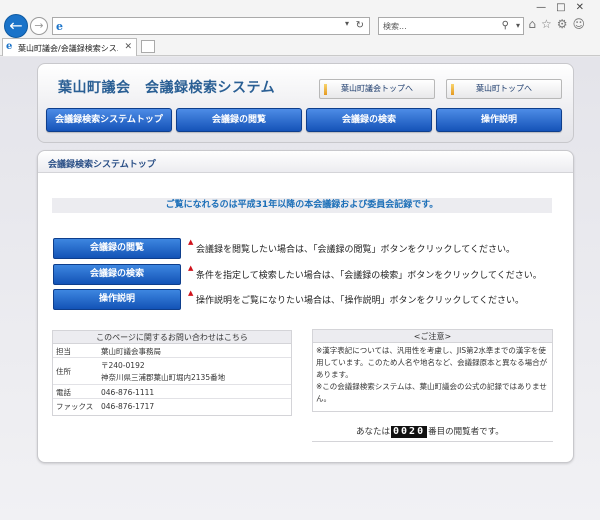 Image resolution: width=600 pixels, height=520 pixels. I want to click on instructions-description: 操作説明をご覧になりたい場合は、「操作説明」ボタンをクリックしてください。, so click(360, 301).